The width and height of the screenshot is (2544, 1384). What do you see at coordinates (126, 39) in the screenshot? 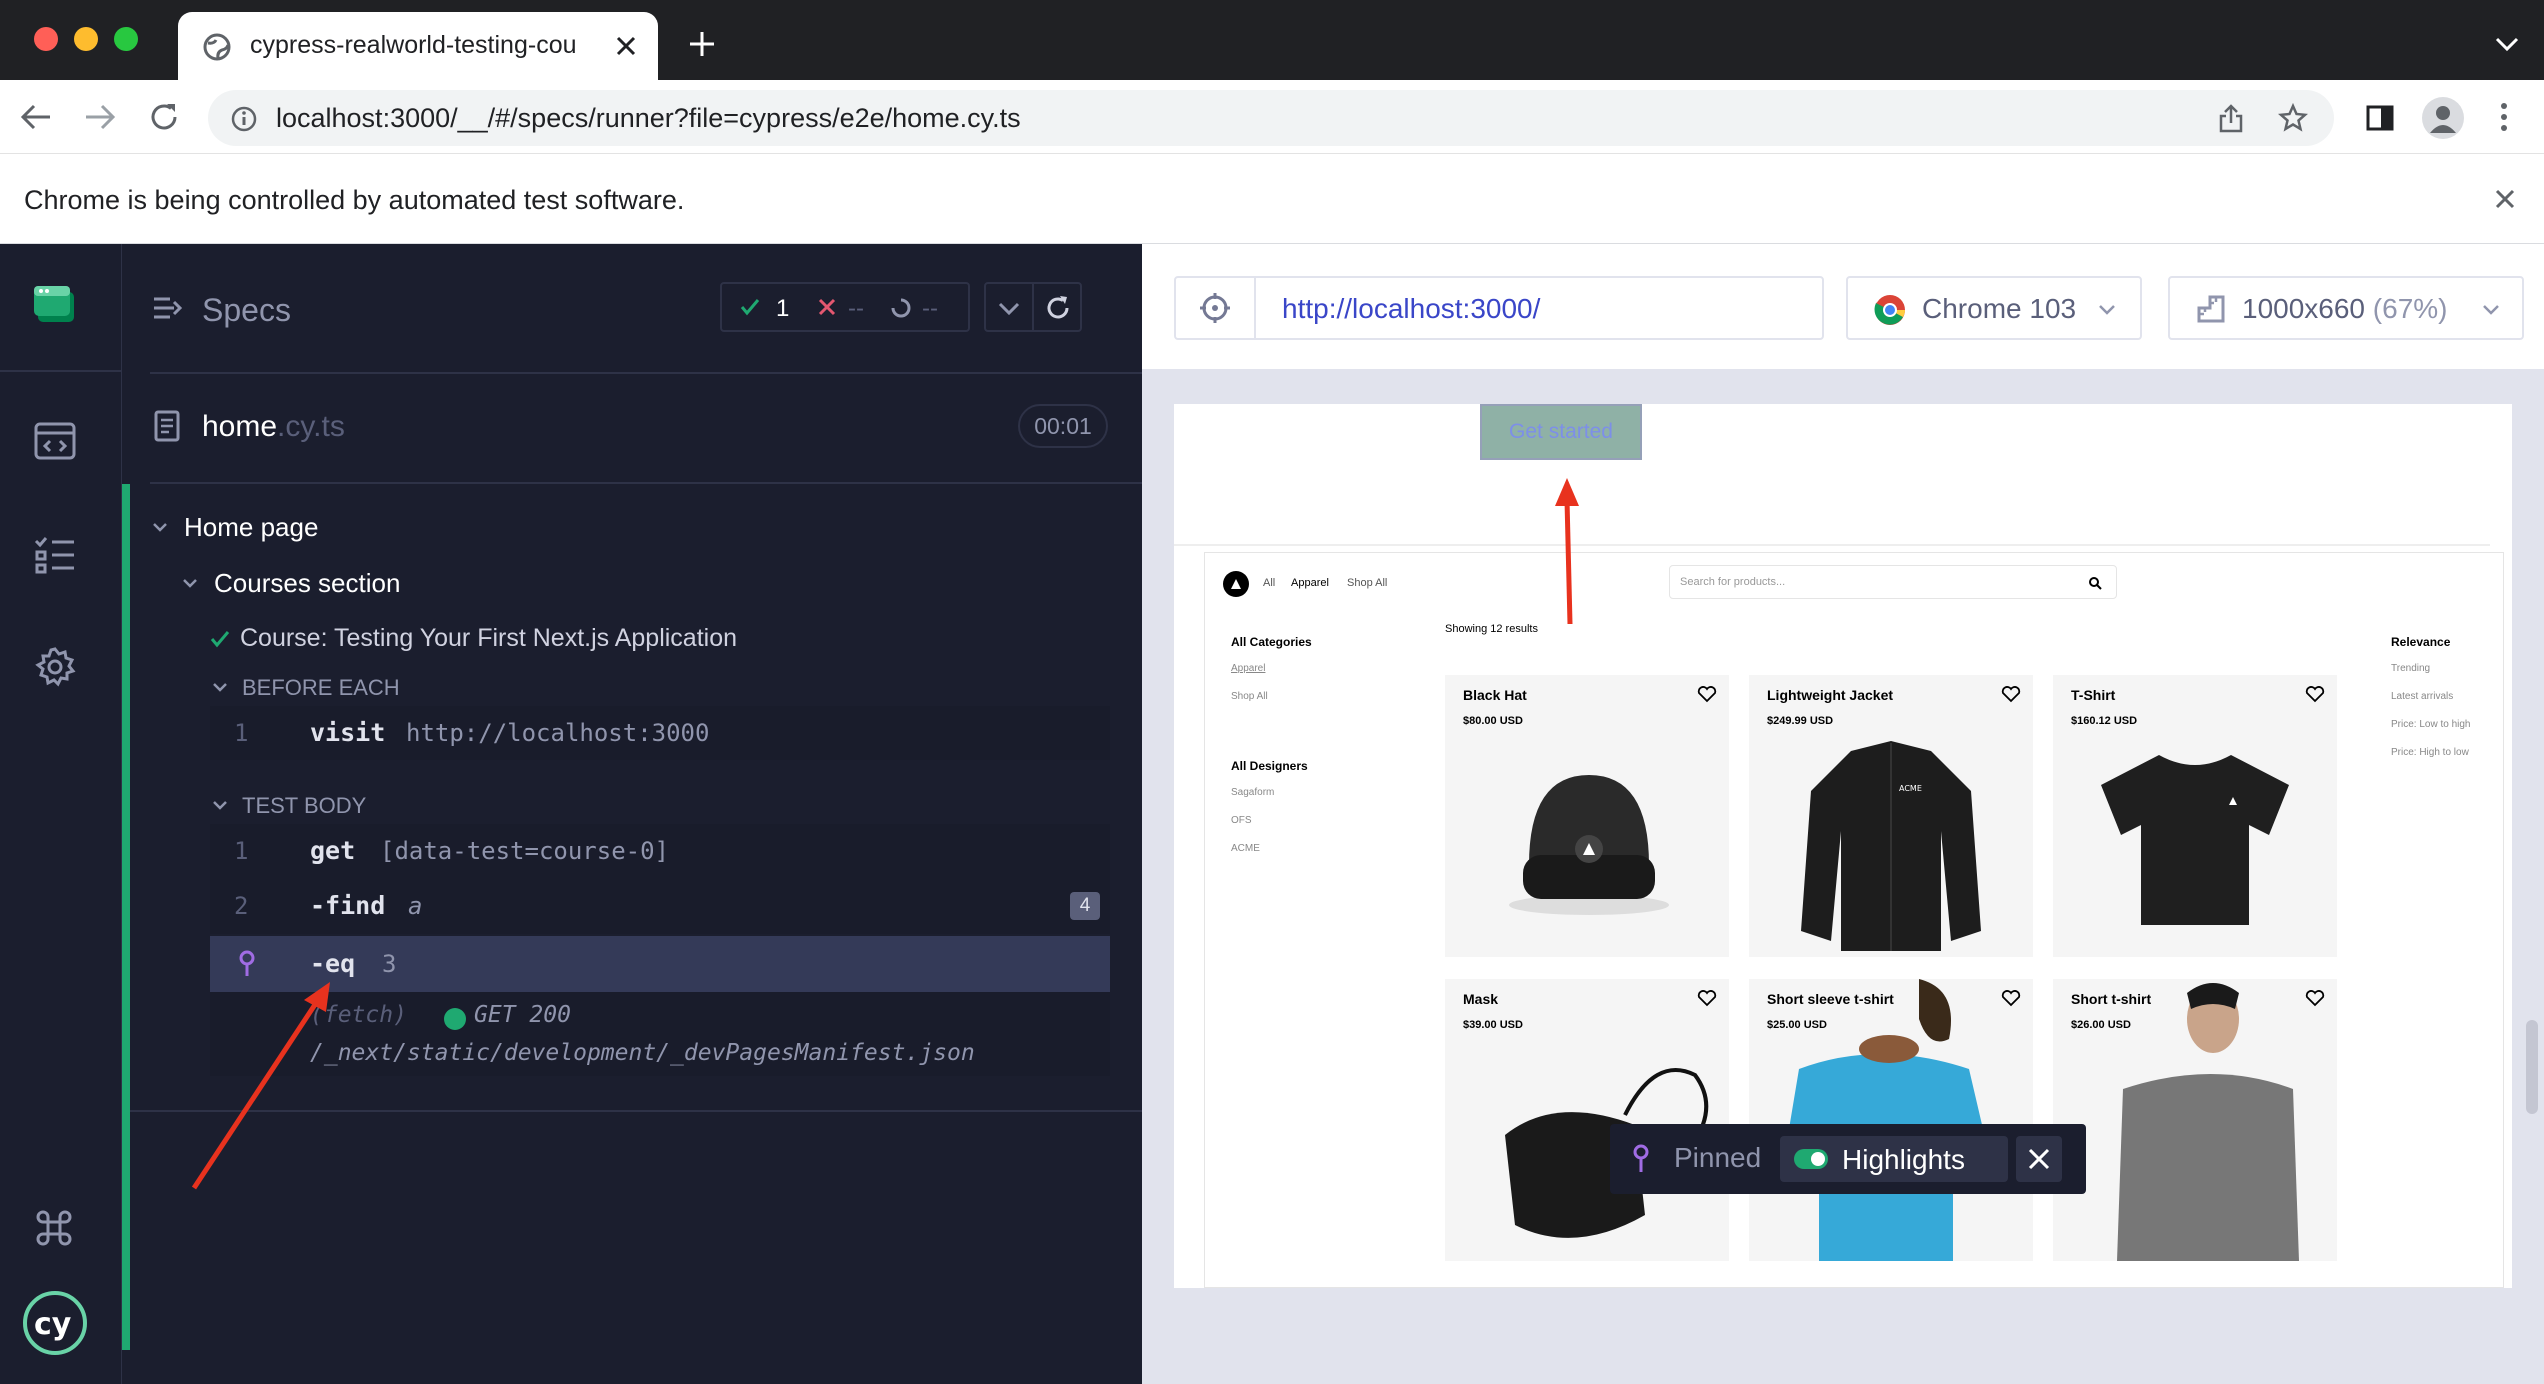
I see `zoom-window-button` at bounding box center [126, 39].